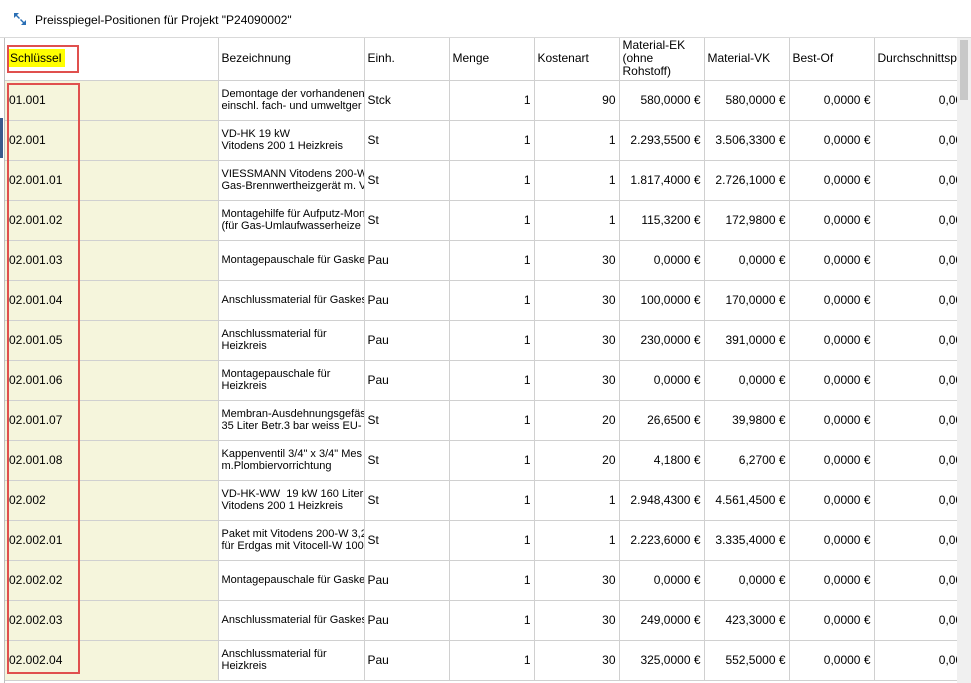  What do you see at coordinates (832, 59) in the screenshot?
I see `column-header-best-of: Best-Of` at bounding box center [832, 59].